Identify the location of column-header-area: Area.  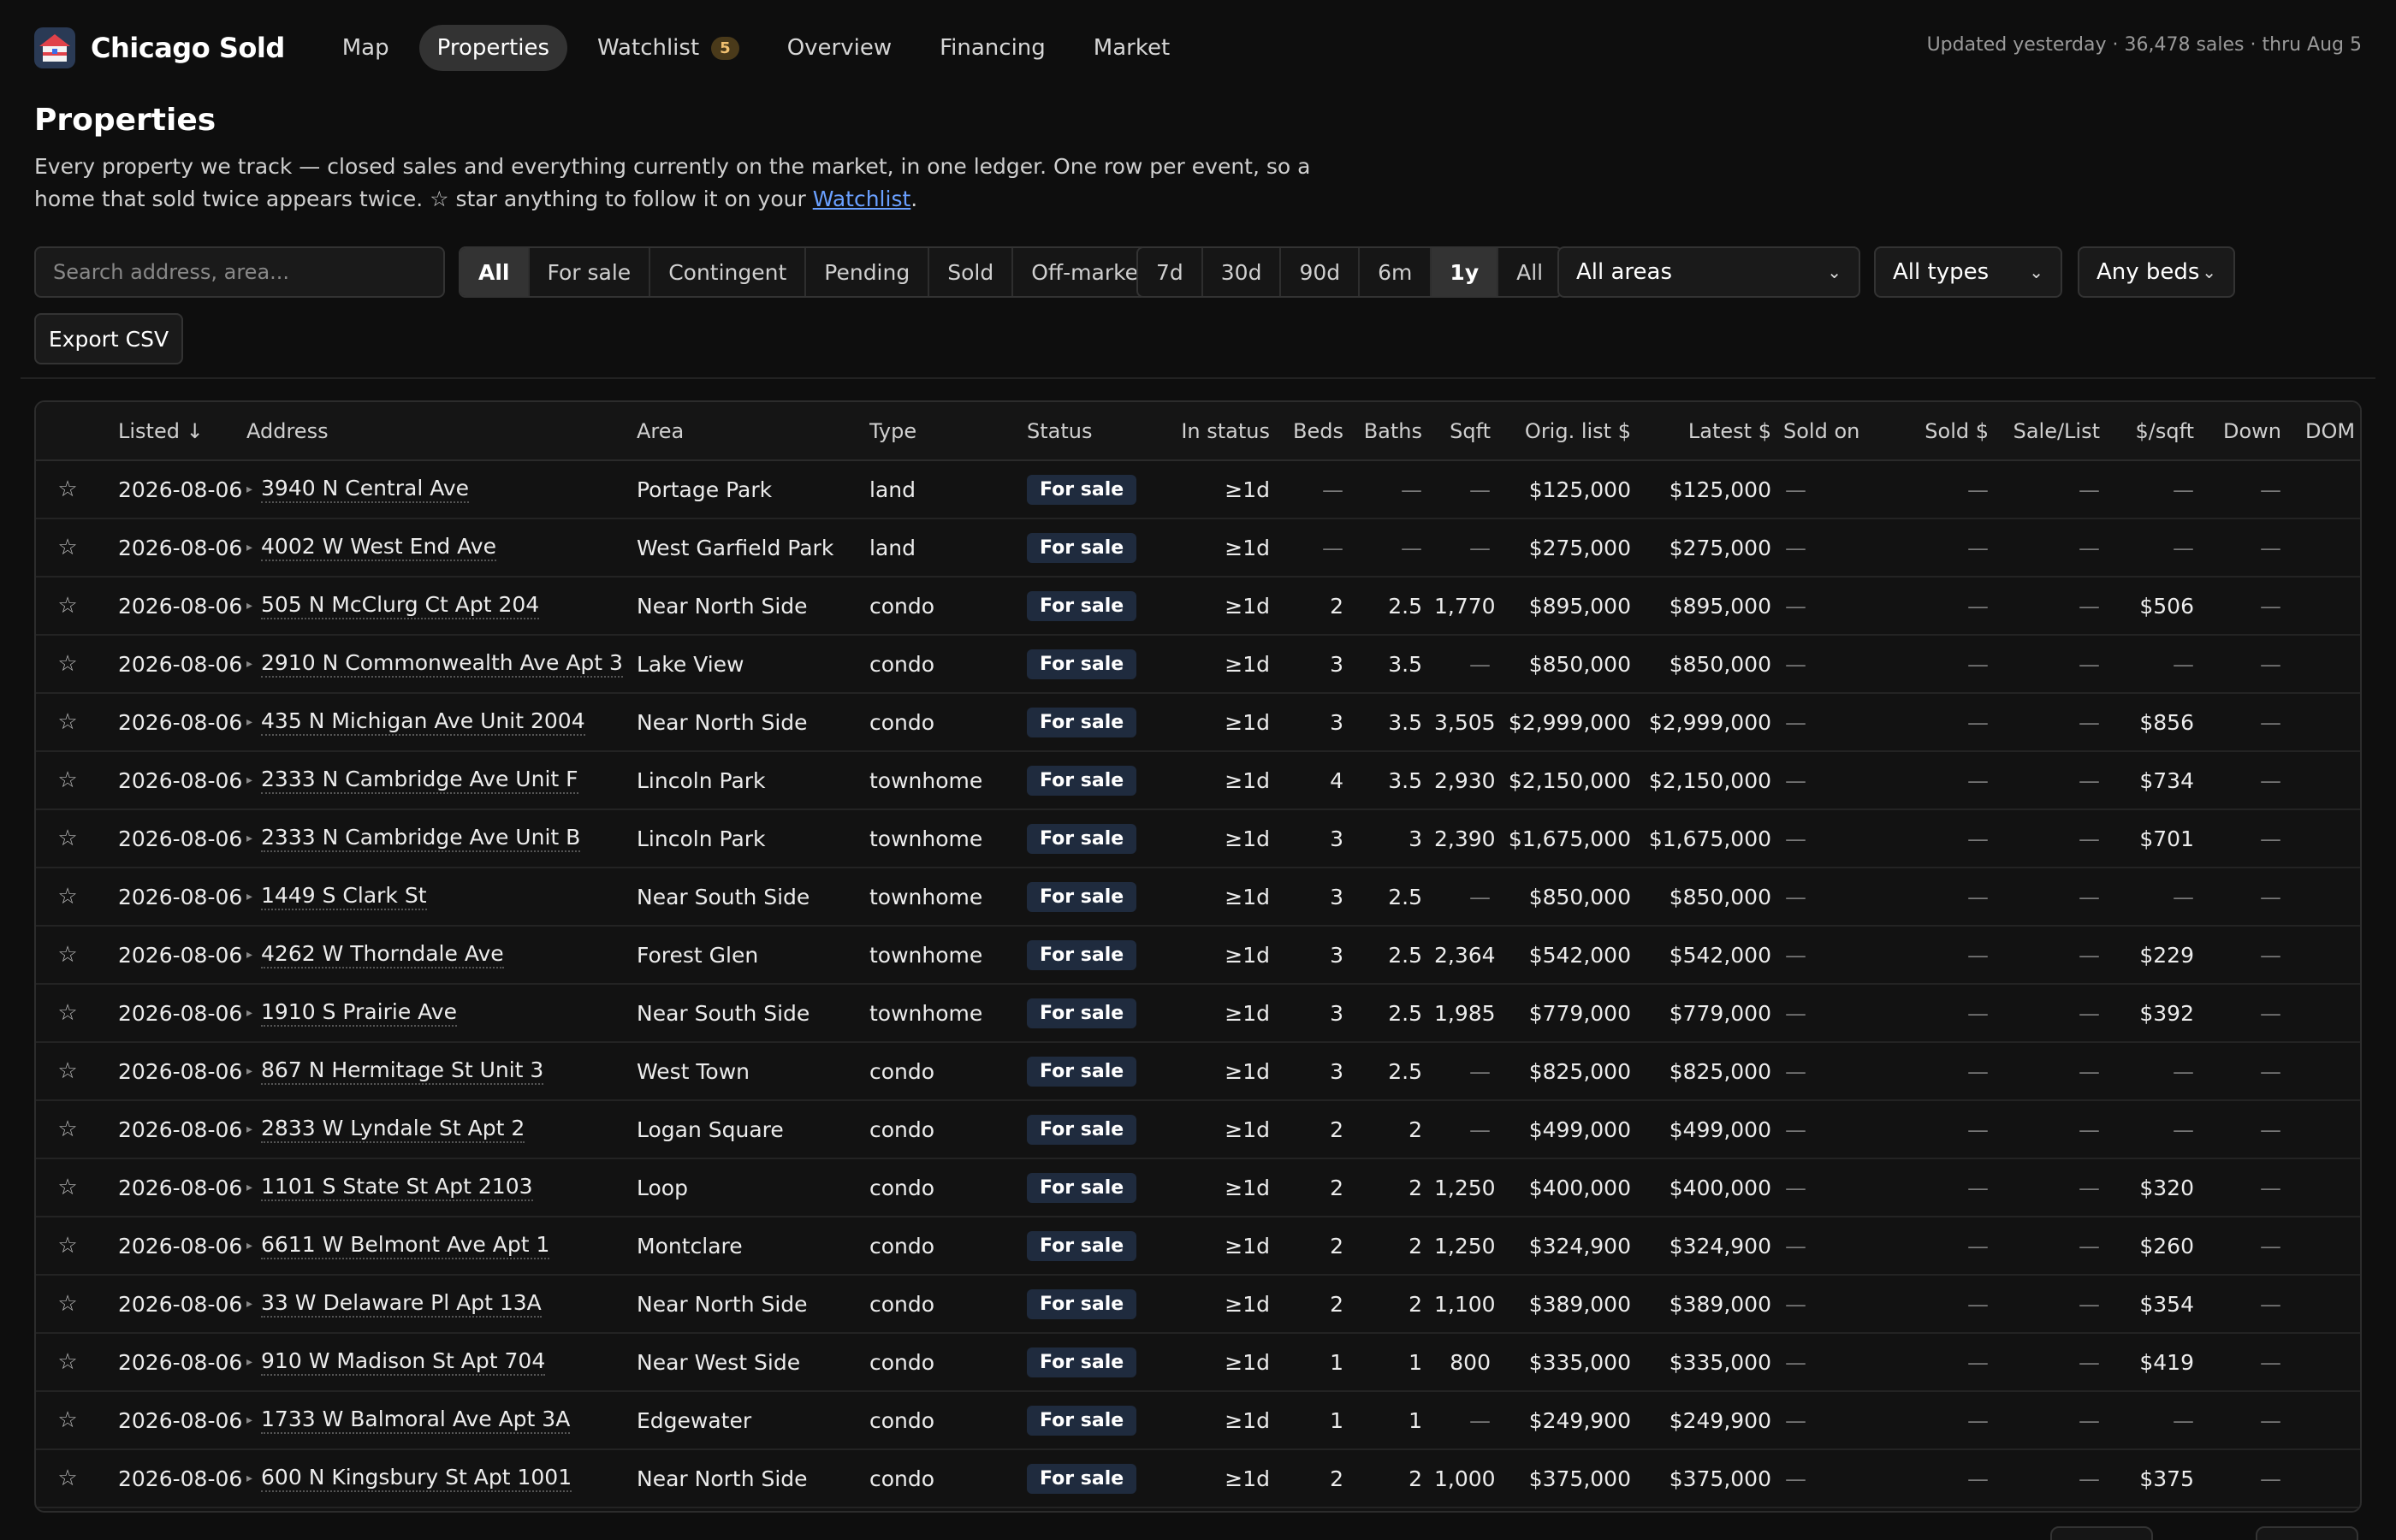
(753, 431).